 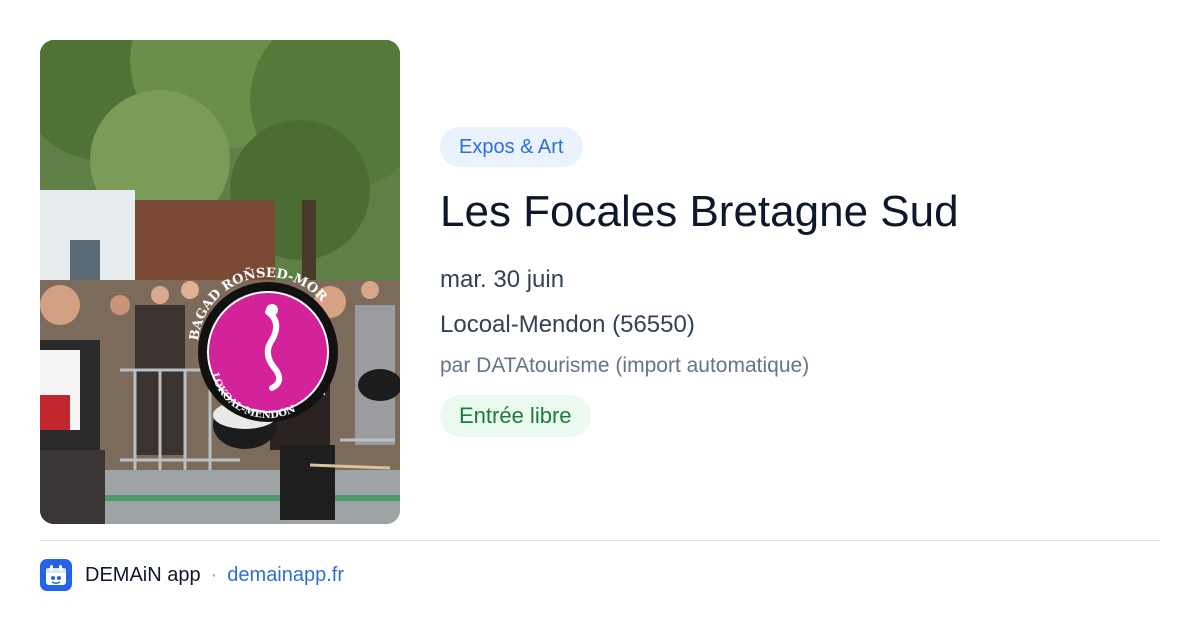 I want to click on footer: DEMAiN app · demainapp.fr, so click(x=192, y=575).